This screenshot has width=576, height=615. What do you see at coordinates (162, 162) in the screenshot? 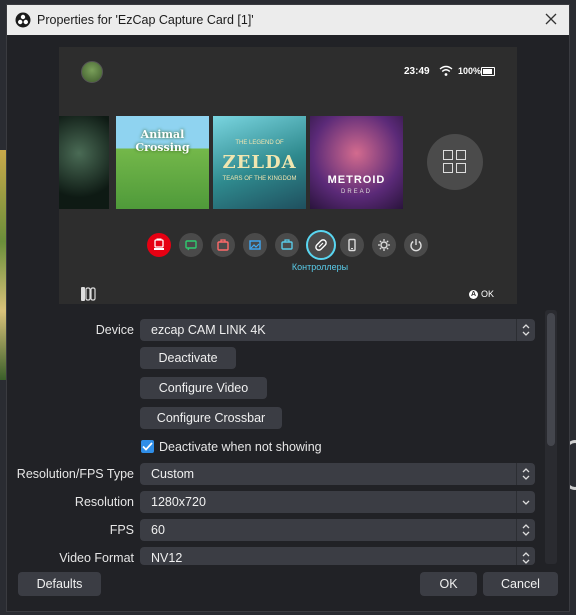
I see `game-tile: Animal Crossing` at bounding box center [162, 162].